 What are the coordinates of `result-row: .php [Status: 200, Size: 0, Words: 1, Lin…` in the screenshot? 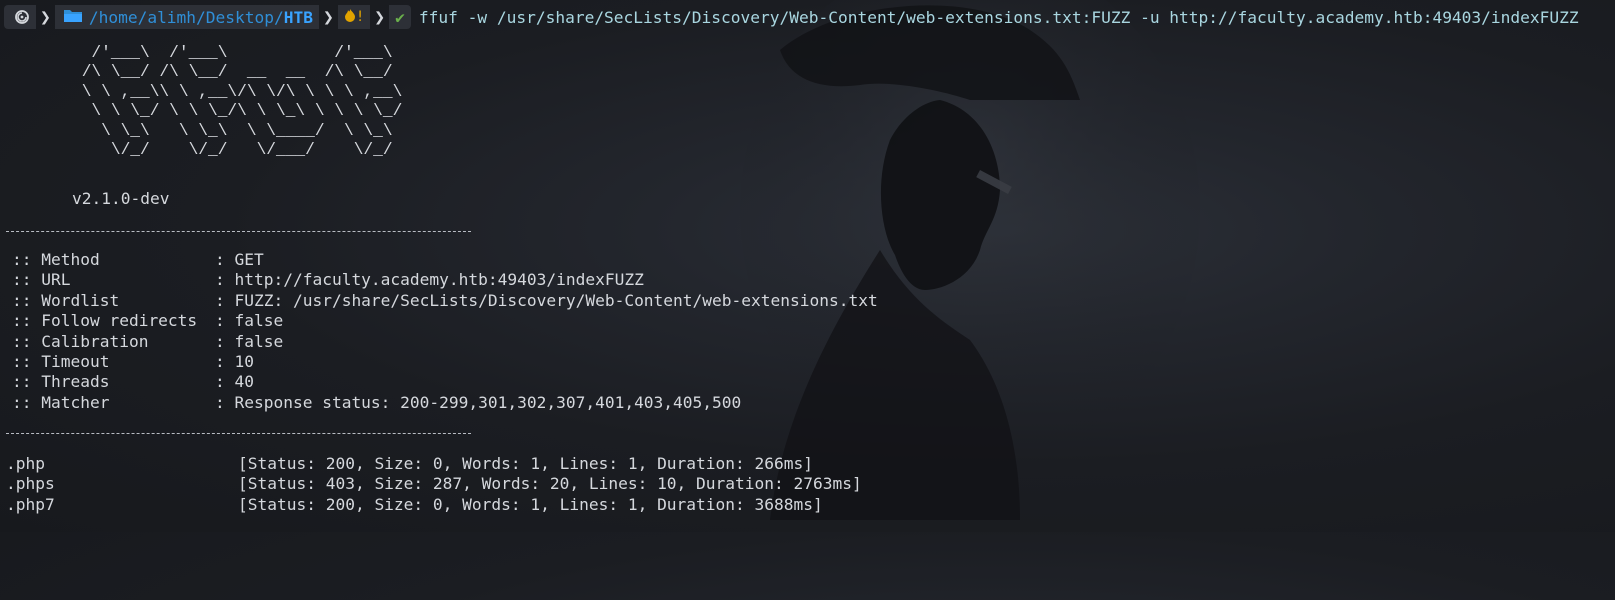 It's located at (434, 464).